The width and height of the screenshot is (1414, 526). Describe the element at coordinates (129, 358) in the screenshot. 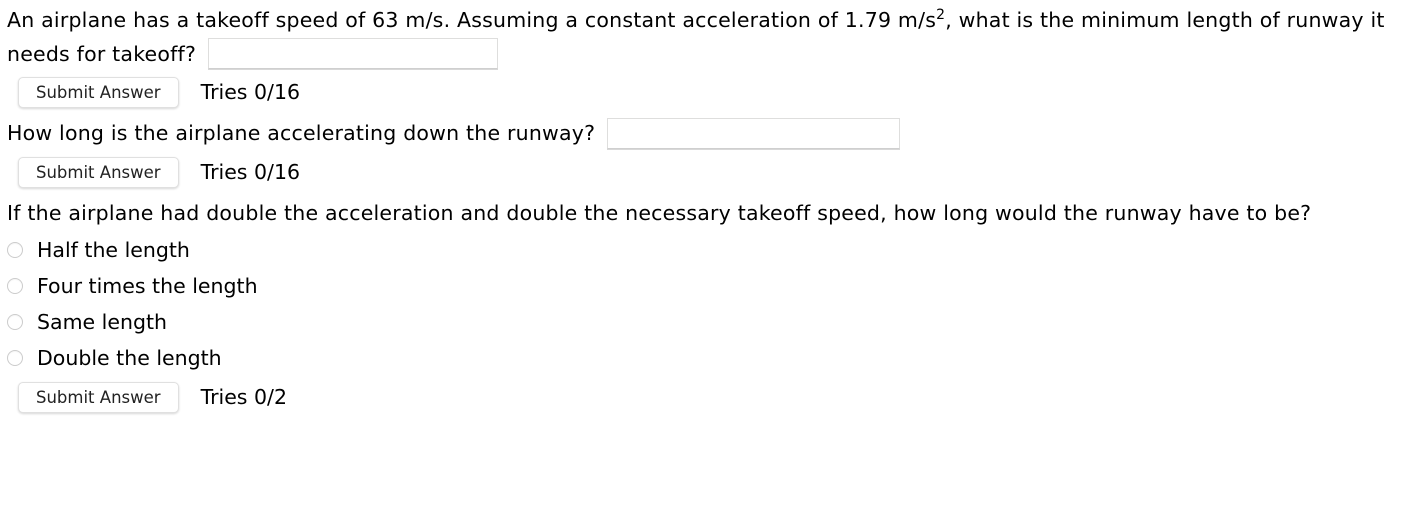

I see `option-label-3: Double the length` at that location.